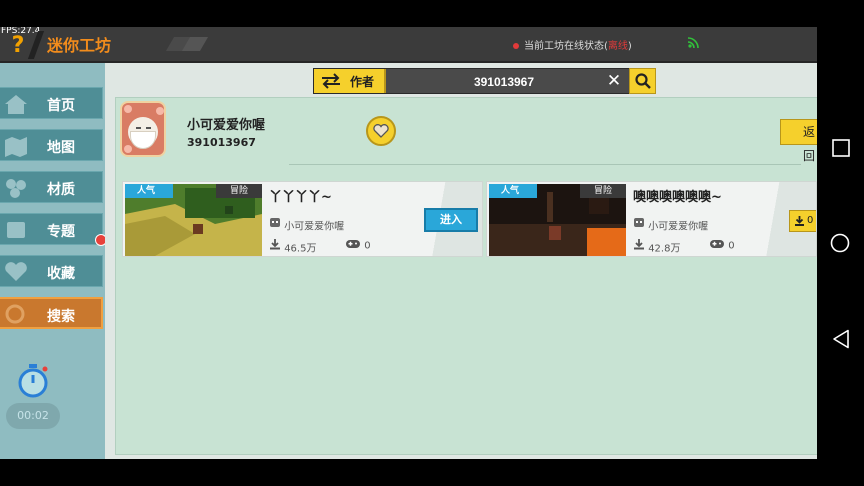 This screenshot has width=864, height=486. What do you see at coordinates (79, 45) in the screenshot?
I see `app-title: 迷你工坊` at bounding box center [79, 45].